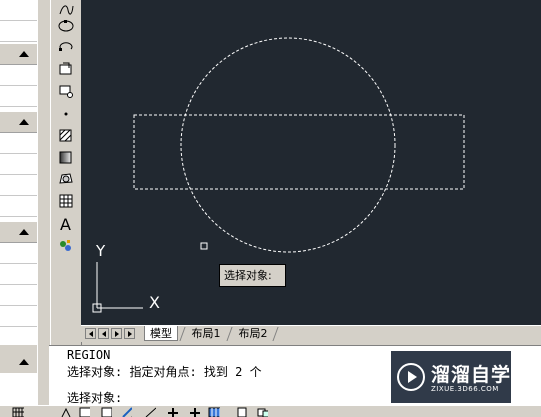  I want to click on command-history-line: REGION, so click(89, 355).